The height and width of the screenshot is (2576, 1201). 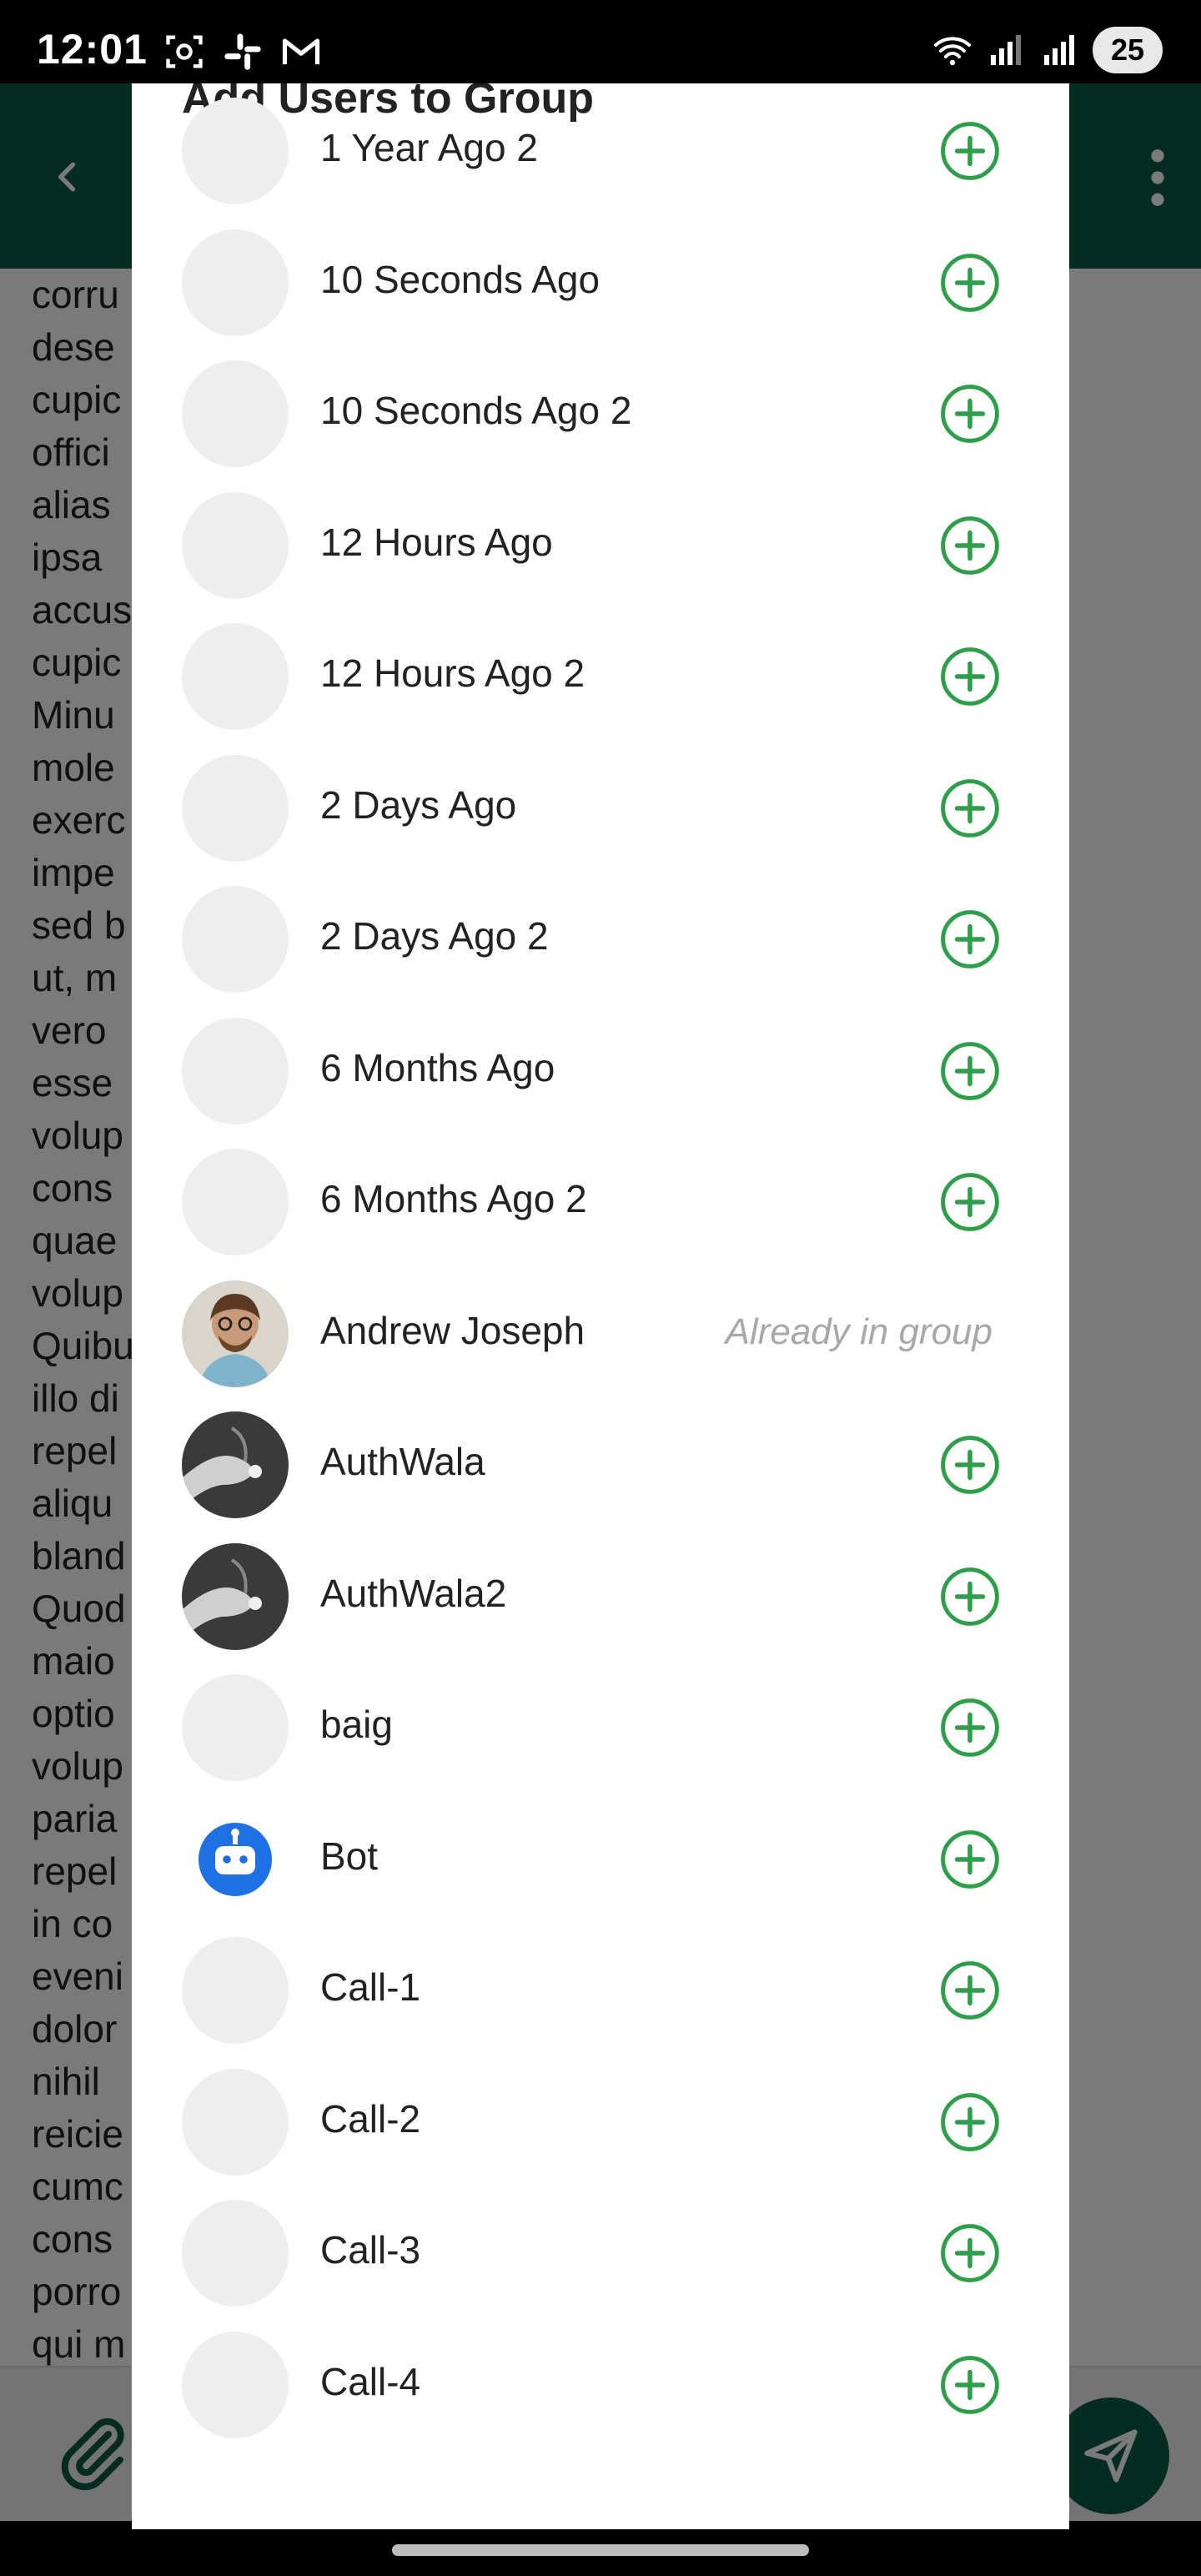 What do you see at coordinates (301, 51) in the screenshot?
I see `gmail-icon` at bounding box center [301, 51].